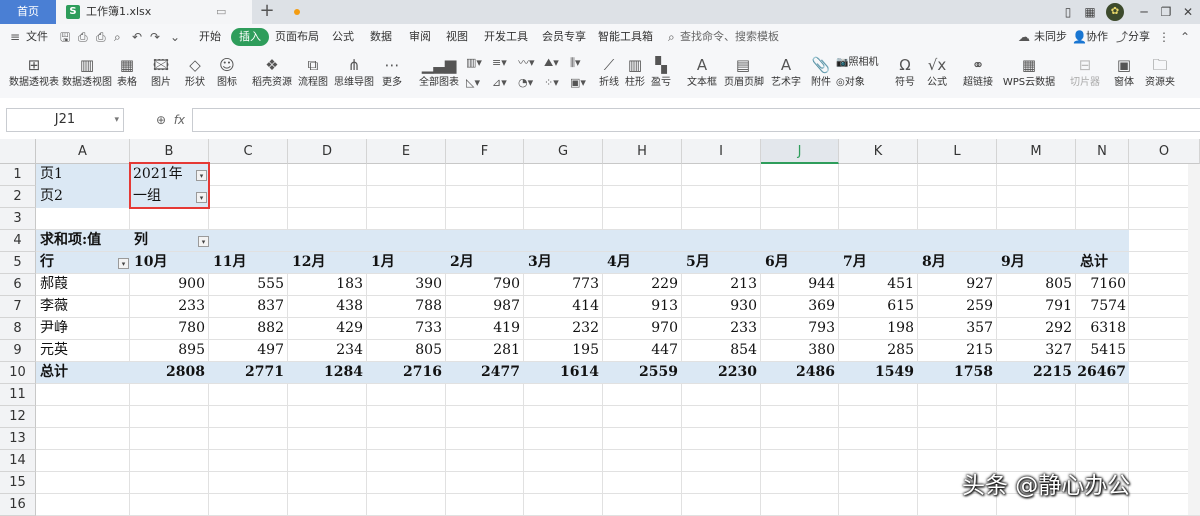 The image size is (1200, 516). I want to click on month-header: 8月, so click(958, 262).